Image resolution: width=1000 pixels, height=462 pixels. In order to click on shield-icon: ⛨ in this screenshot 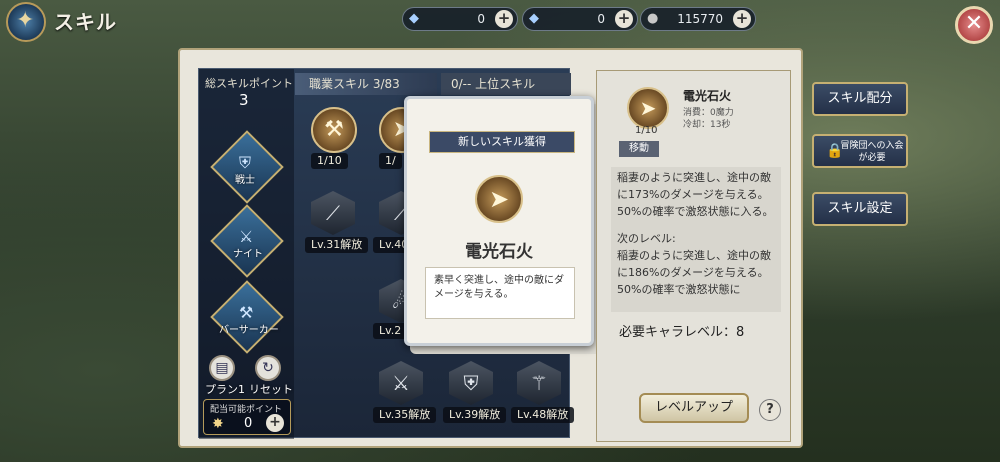, I will do `click(245, 162)`.